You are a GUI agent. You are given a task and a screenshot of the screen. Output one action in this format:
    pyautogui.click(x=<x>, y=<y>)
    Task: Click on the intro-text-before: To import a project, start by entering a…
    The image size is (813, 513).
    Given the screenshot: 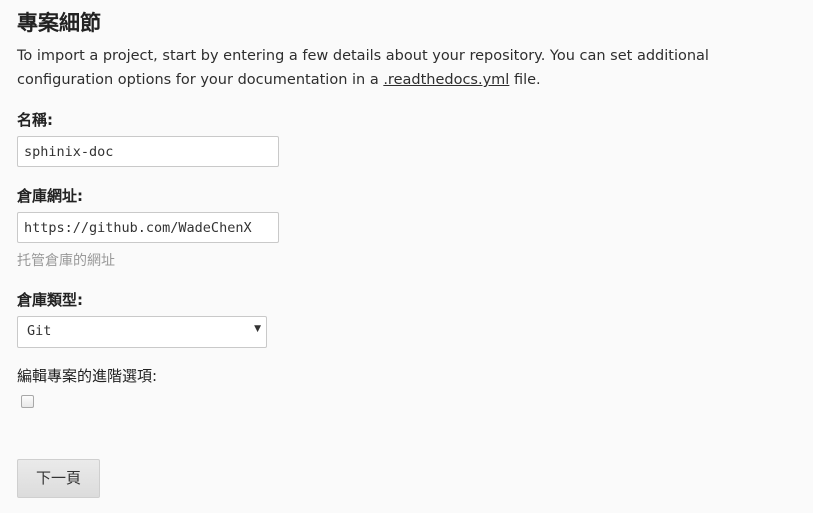 What is the action you would take?
    pyautogui.click(x=363, y=68)
    